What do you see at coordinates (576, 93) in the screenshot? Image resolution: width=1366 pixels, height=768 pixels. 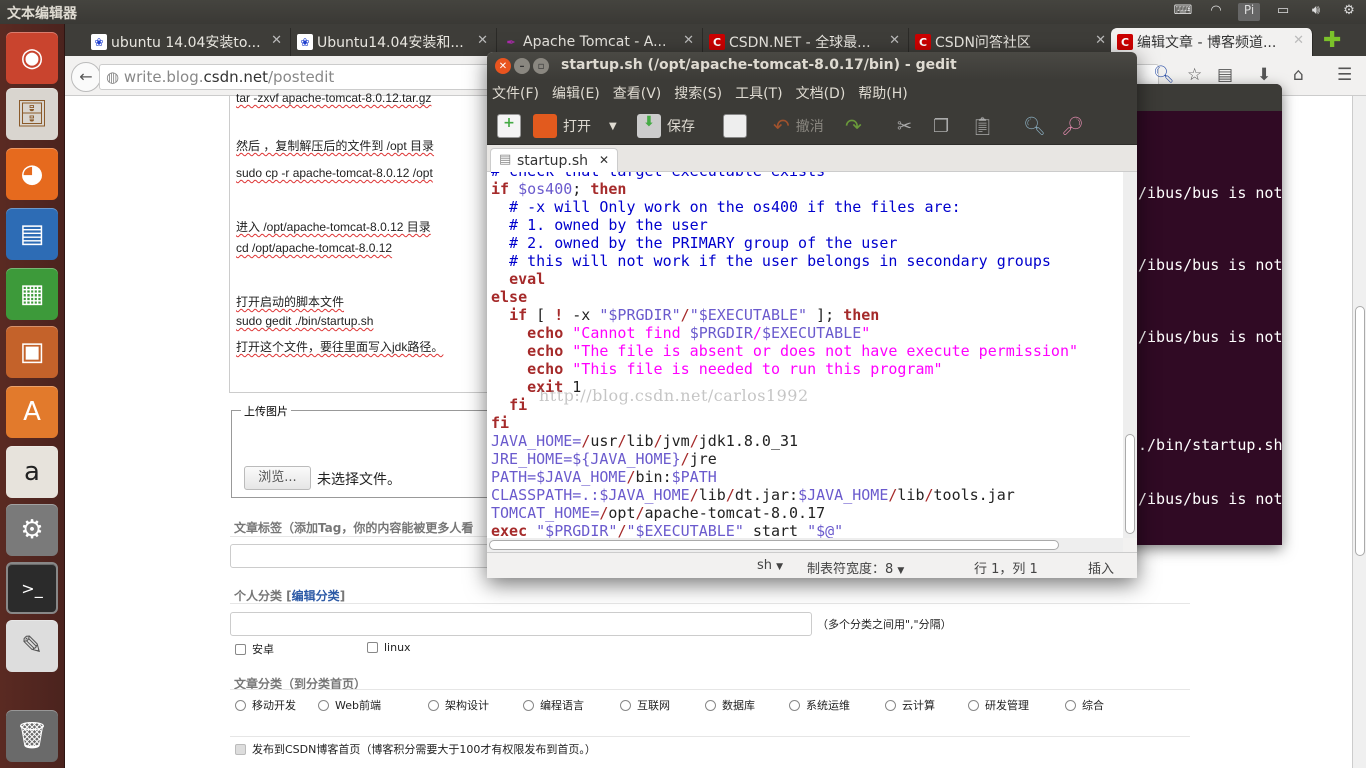 I see `menu-edit: 编辑(E)` at bounding box center [576, 93].